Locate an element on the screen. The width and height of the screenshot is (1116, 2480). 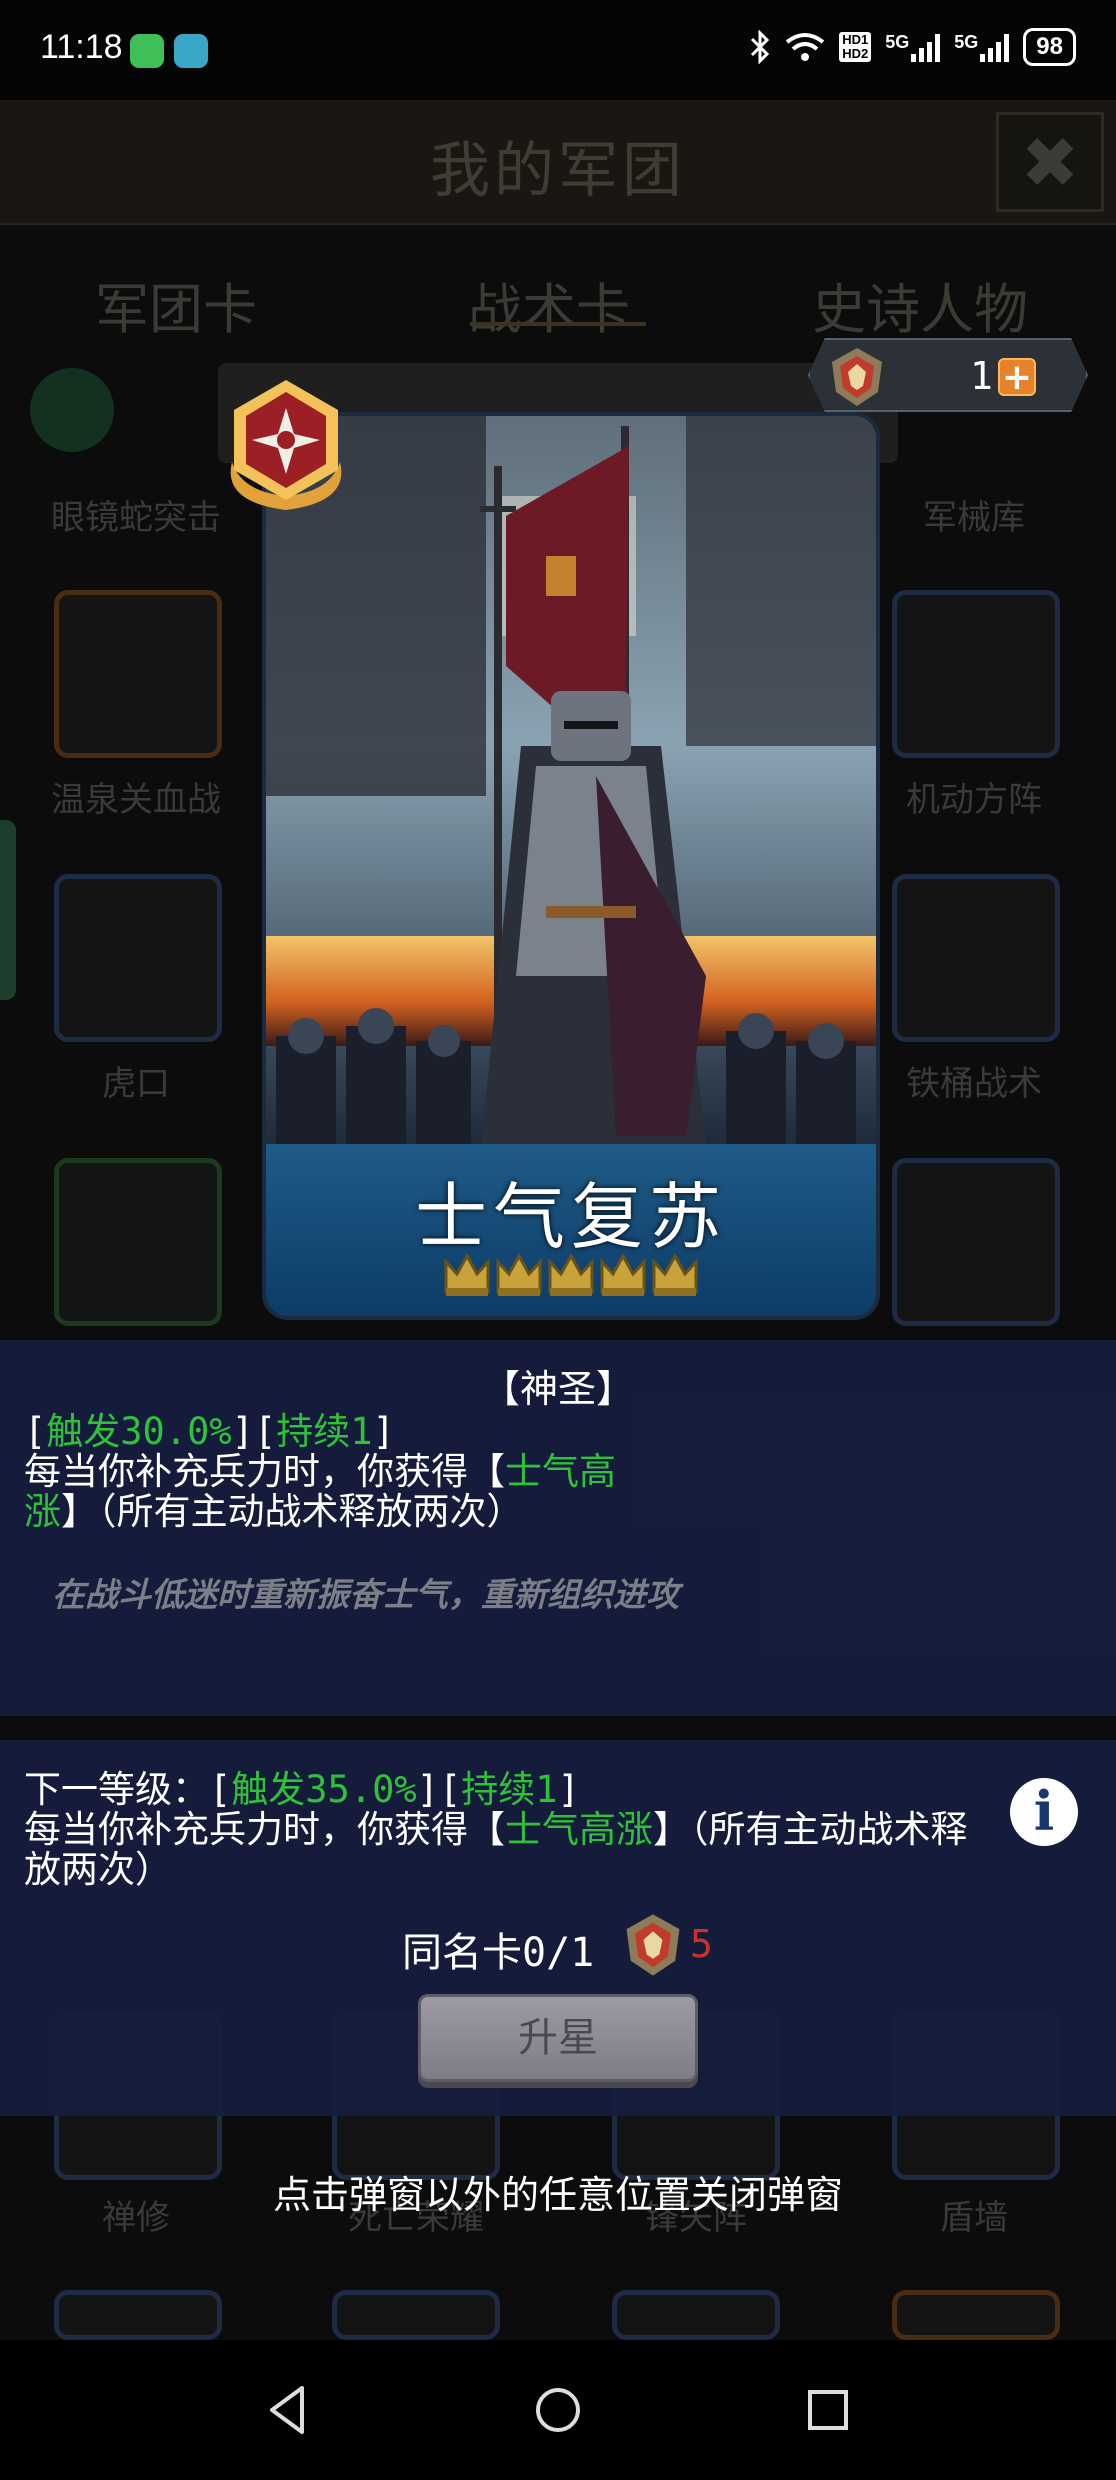
bg-tab-legion-cards: 军团卡 is located at coordinates (176, 309).